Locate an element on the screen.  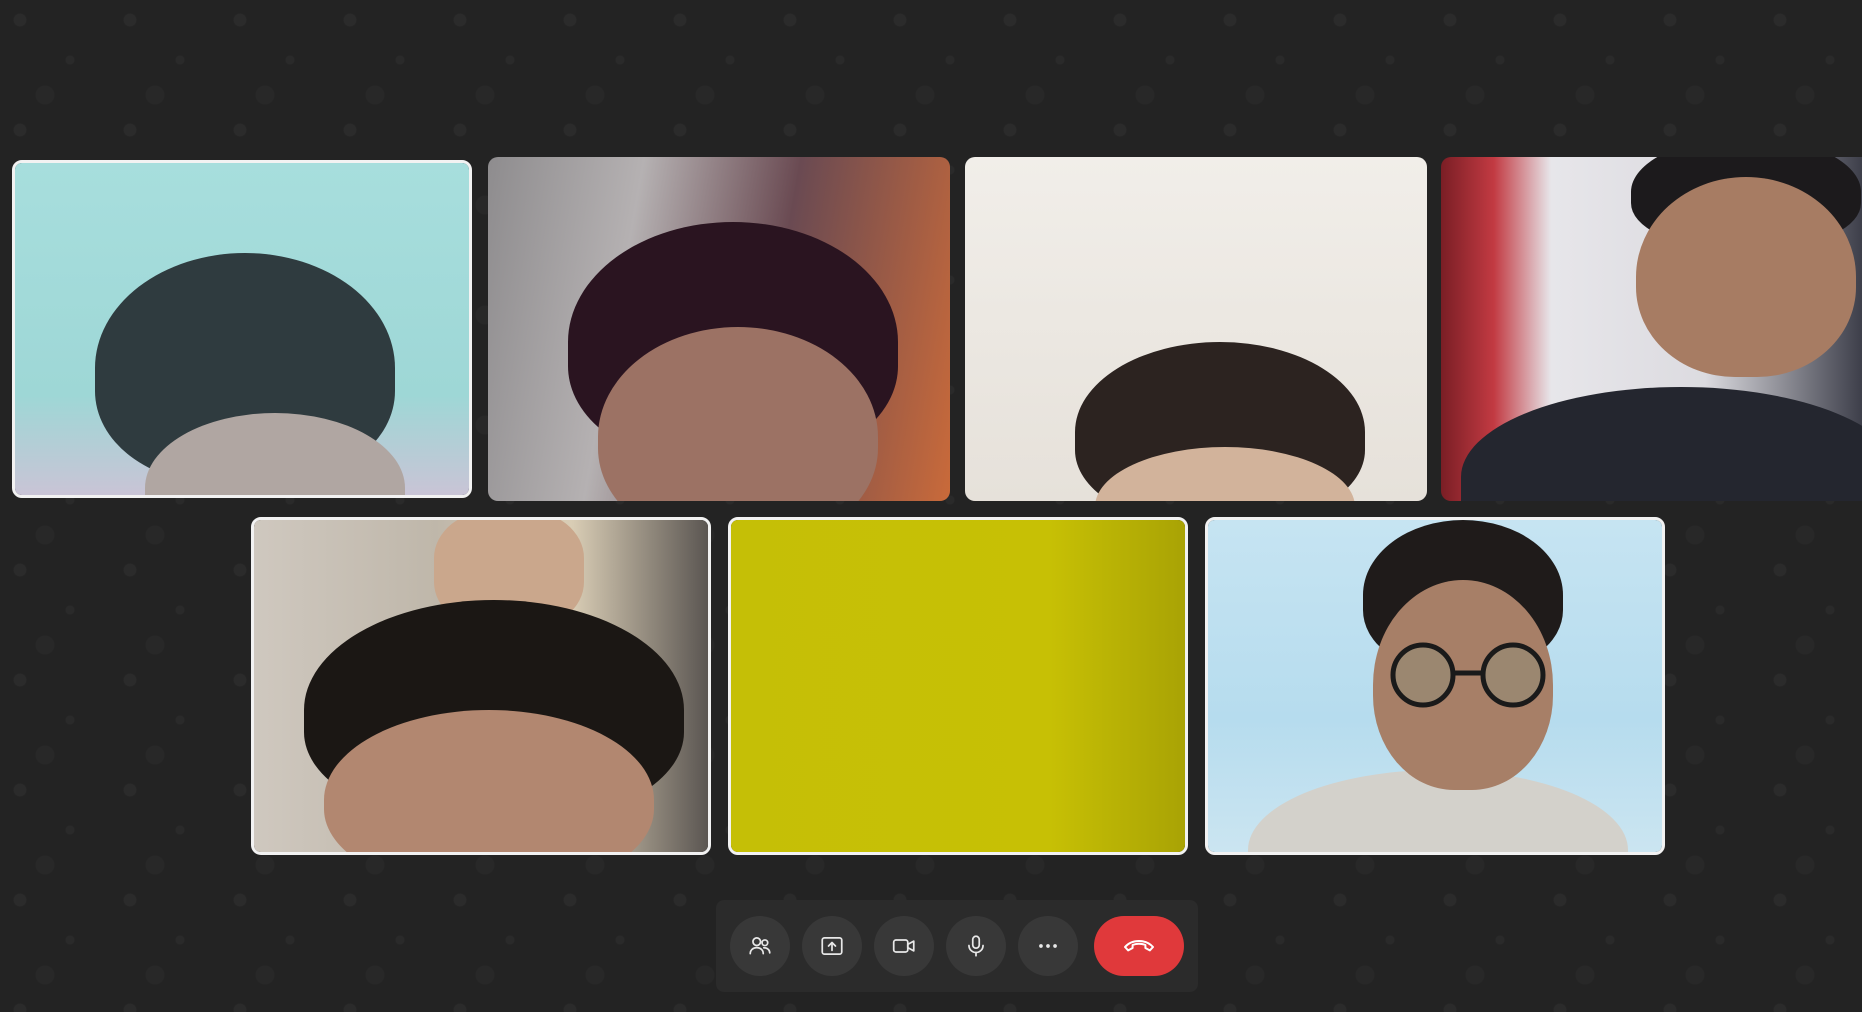
call-controls-bar is located at coordinates (957, 946).